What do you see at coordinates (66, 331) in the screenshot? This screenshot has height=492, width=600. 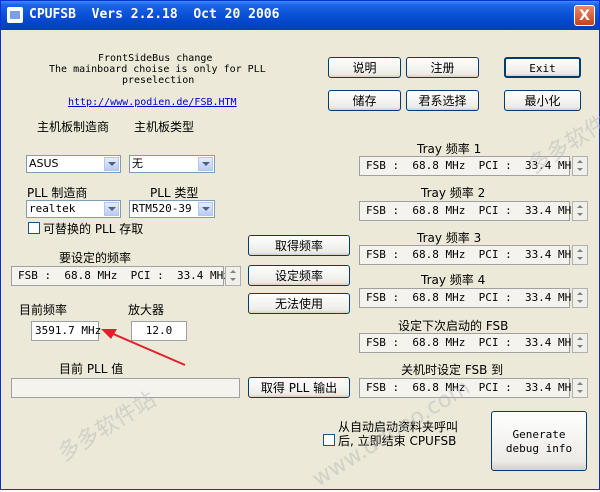 I see `current-freq-field: 3591.7 MHz` at bounding box center [66, 331].